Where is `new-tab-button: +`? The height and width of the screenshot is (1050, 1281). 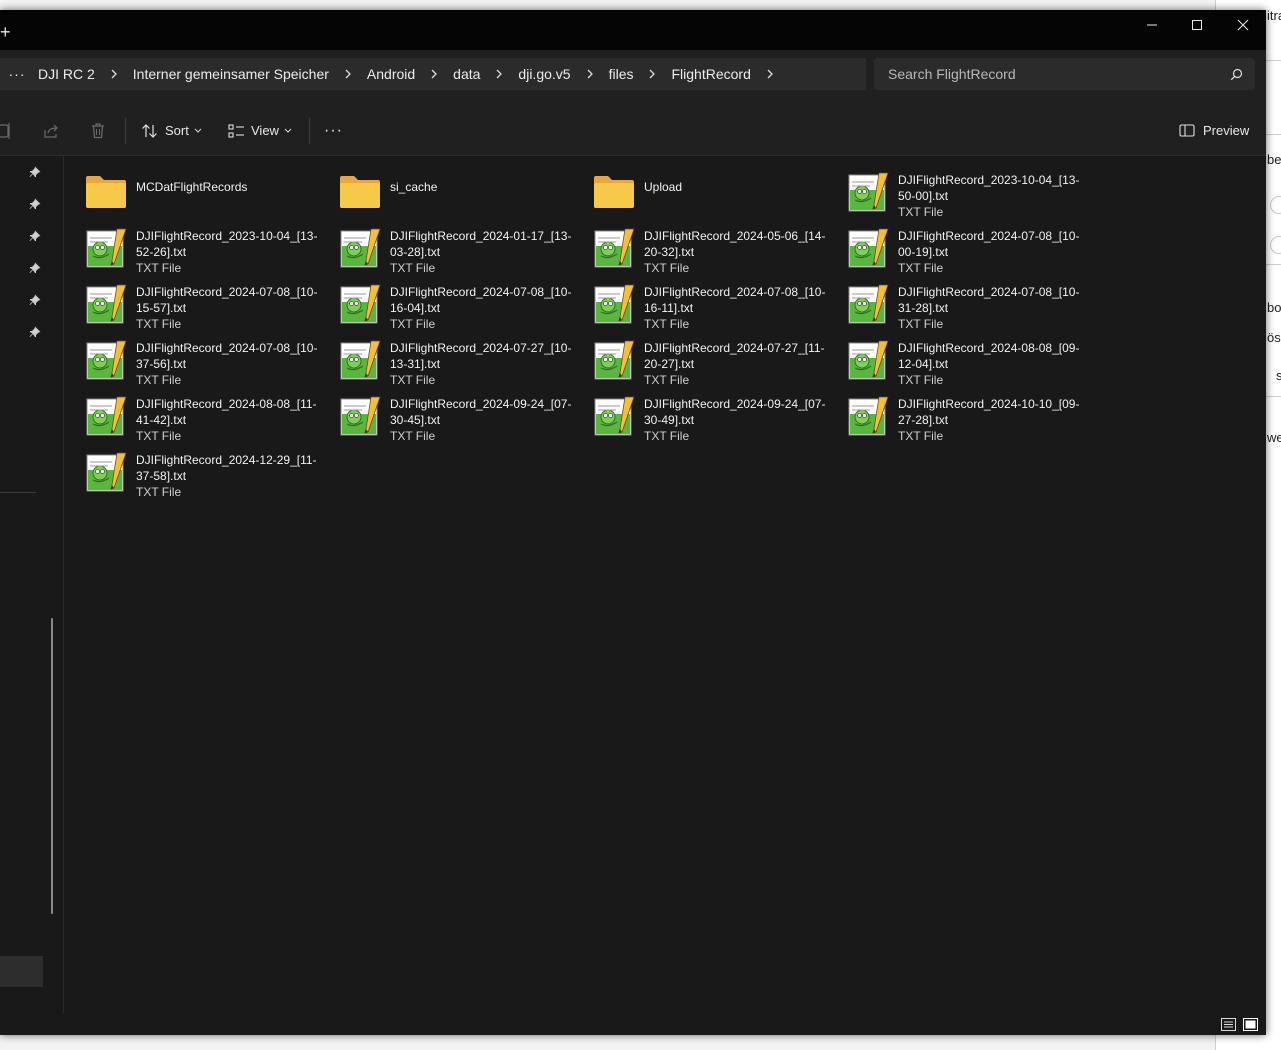 new-tab-button: + is located at coordinates (5, 32).